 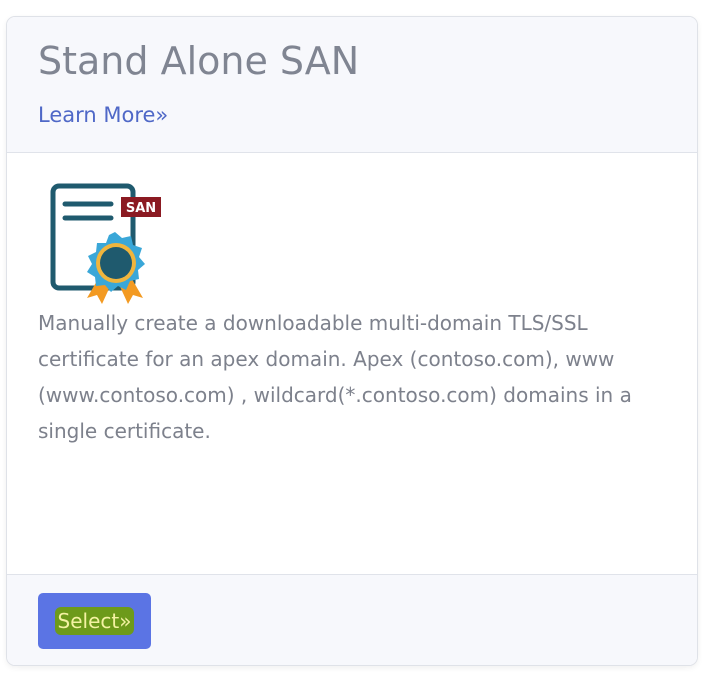 What do you see at coordinates (116, 263) in the screenshot?
I see `seal-center` at bounding box center [116, 263].